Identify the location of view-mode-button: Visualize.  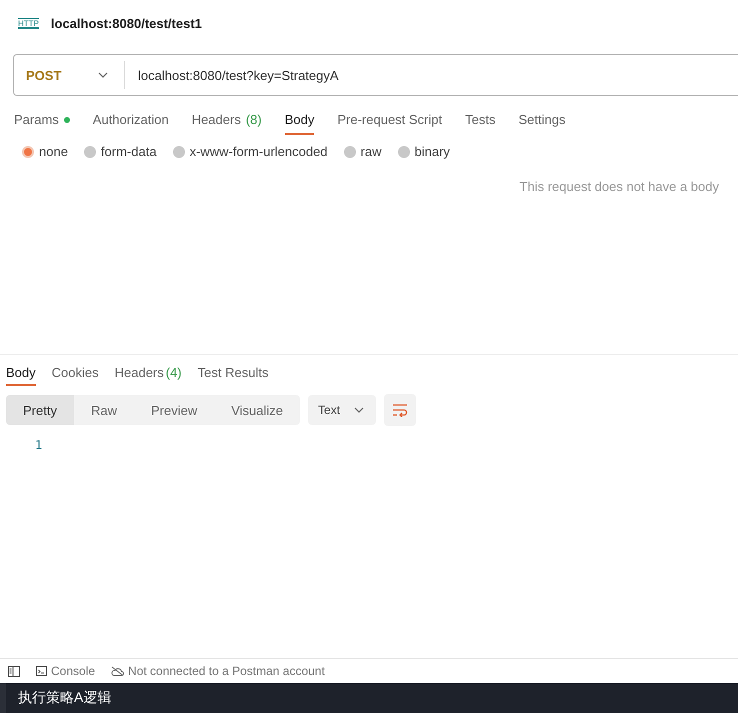
(257, 410).